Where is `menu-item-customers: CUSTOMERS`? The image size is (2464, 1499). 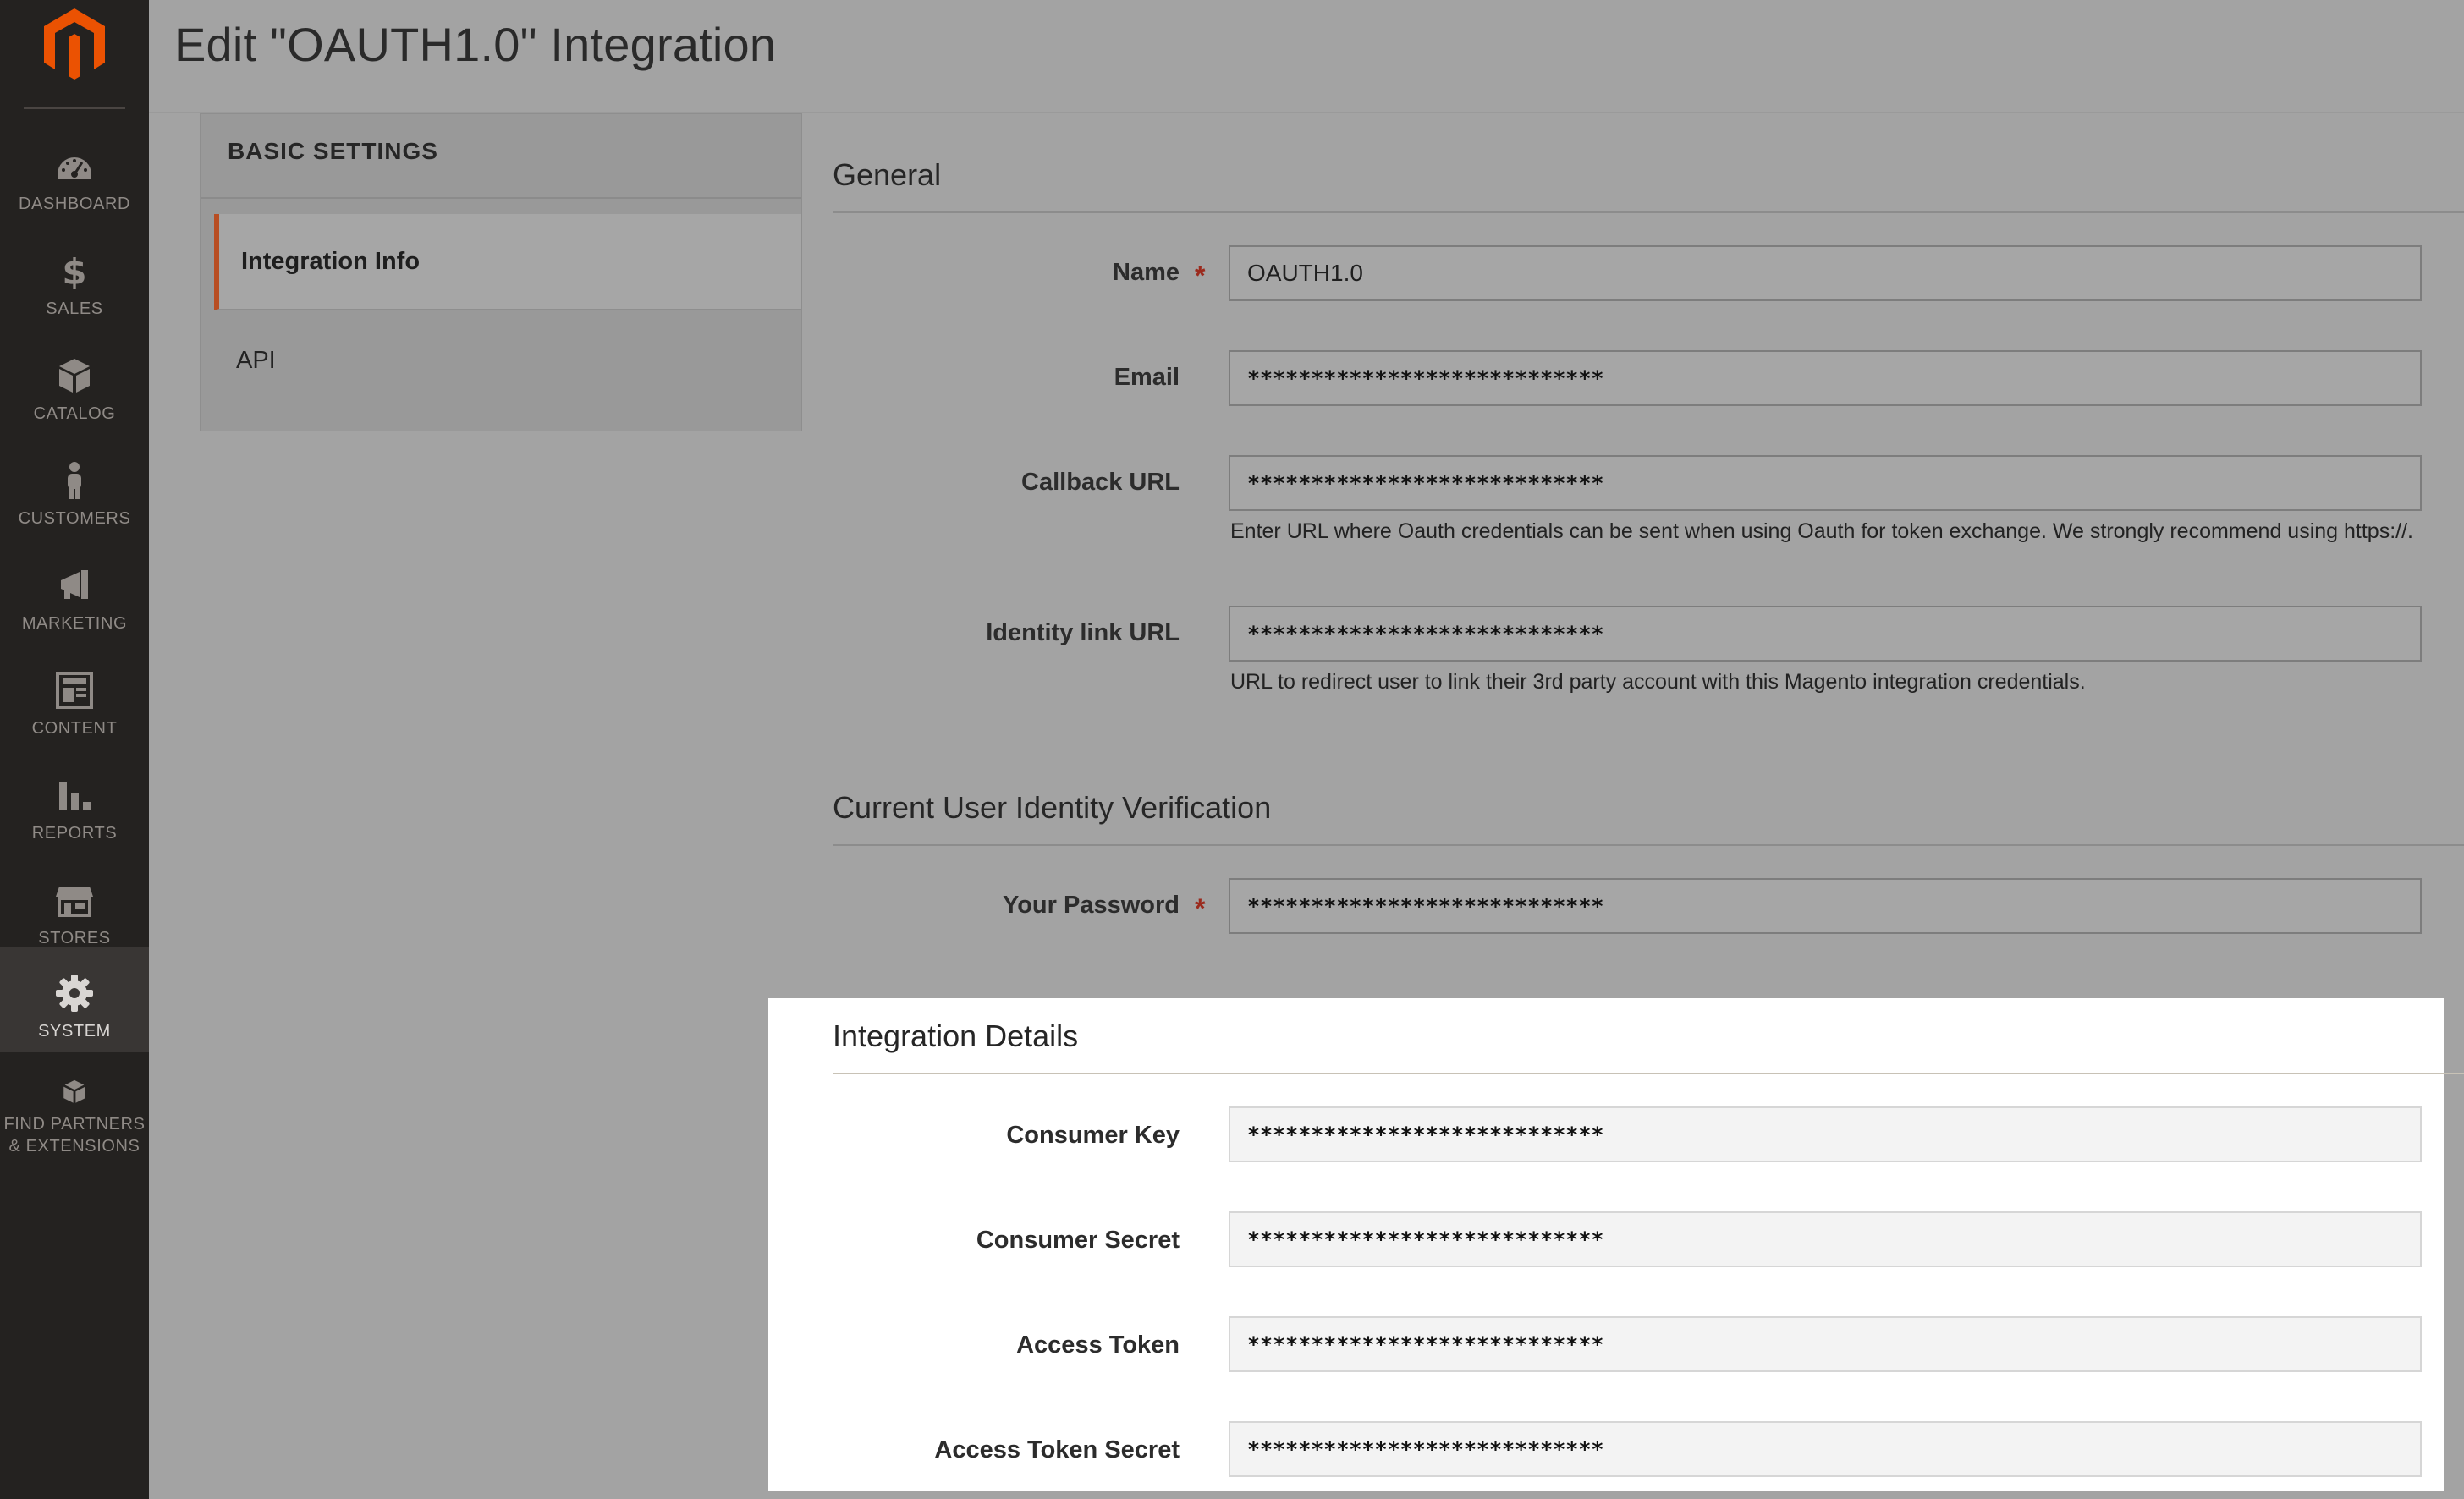 menu-item-customers: CUSTOMERS is located at coordinates (74, 488).